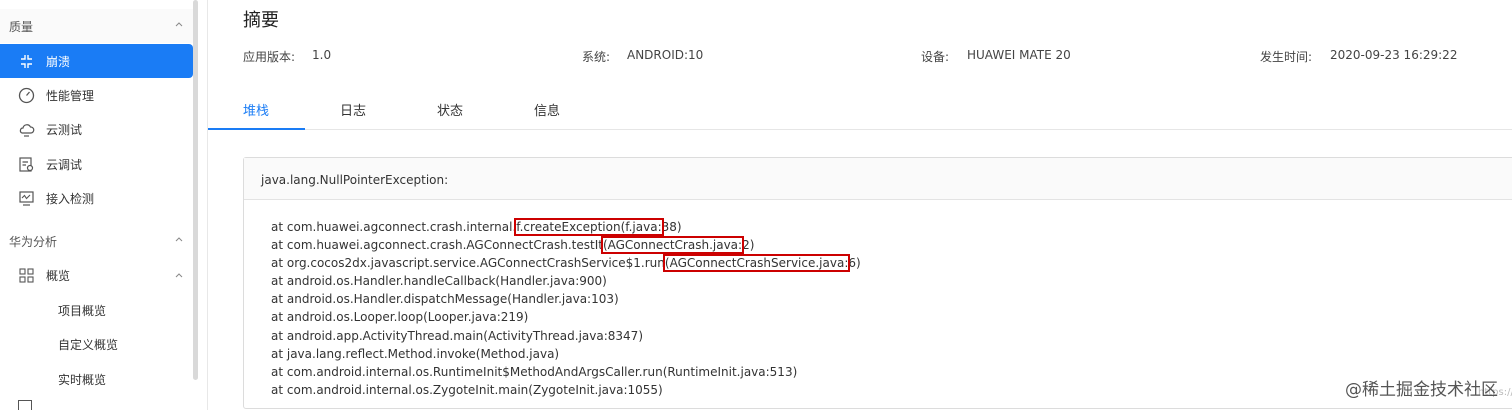 The height and width of the screenshot is (410, 1512). I want to click on exception-title: java.lang.NullPointerException:, so click(355, 180).